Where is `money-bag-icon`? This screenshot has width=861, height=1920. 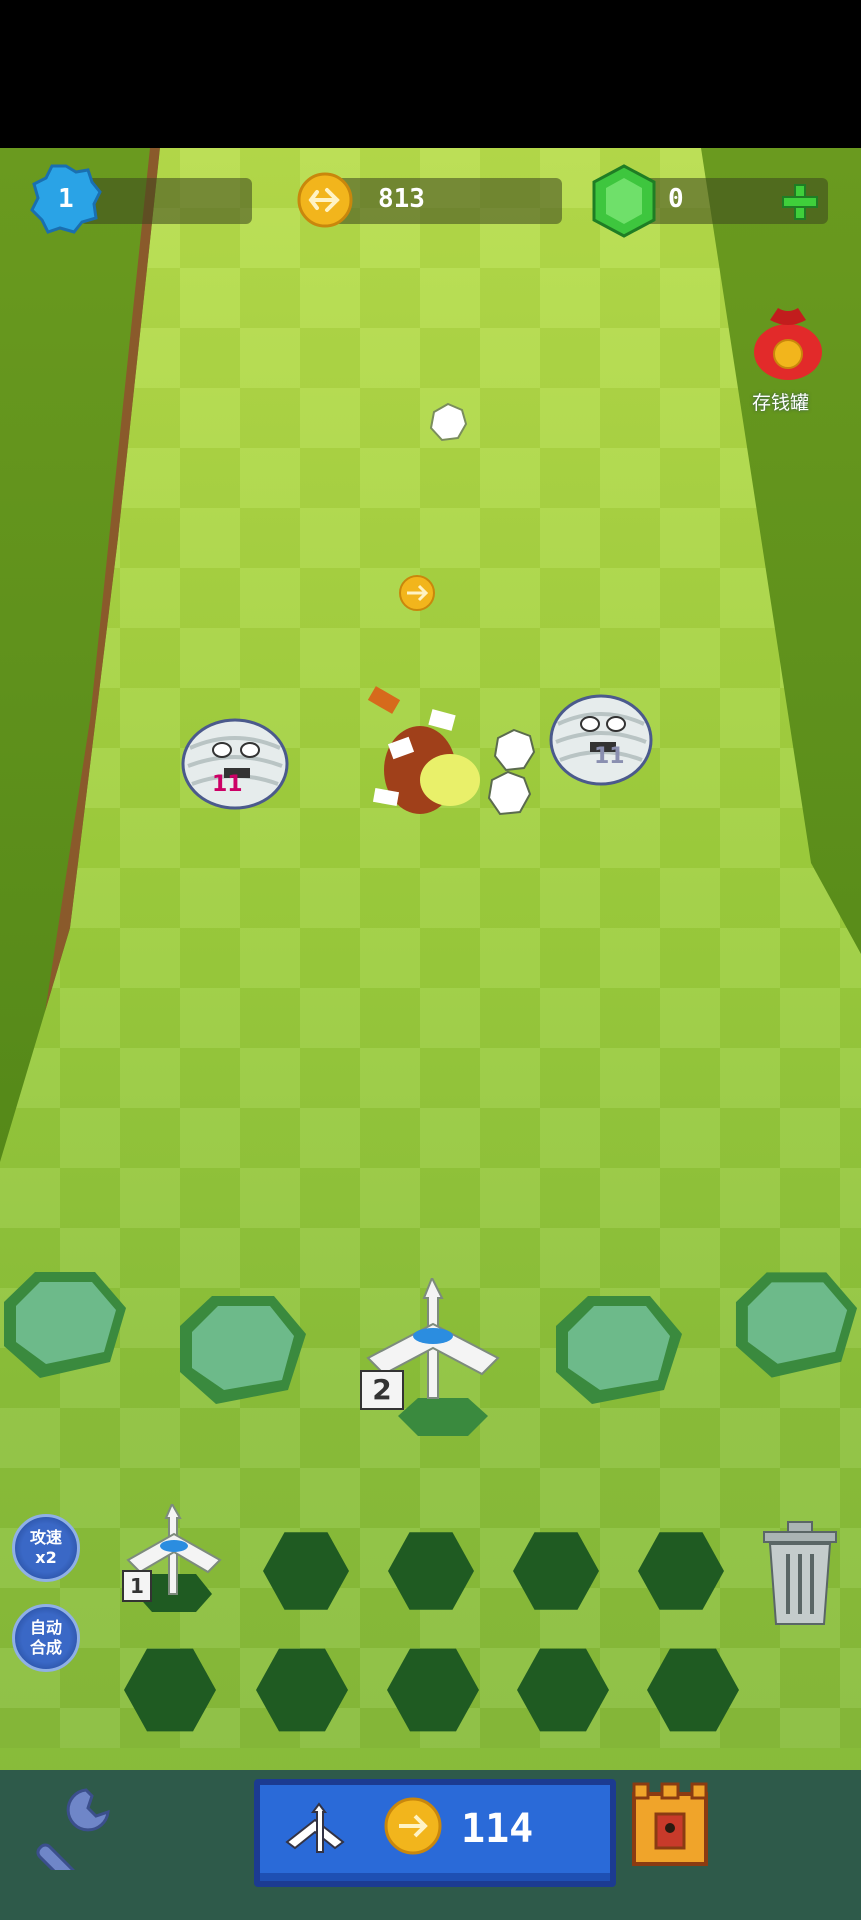 money-bag-icon is located at coordinates (788, 341).